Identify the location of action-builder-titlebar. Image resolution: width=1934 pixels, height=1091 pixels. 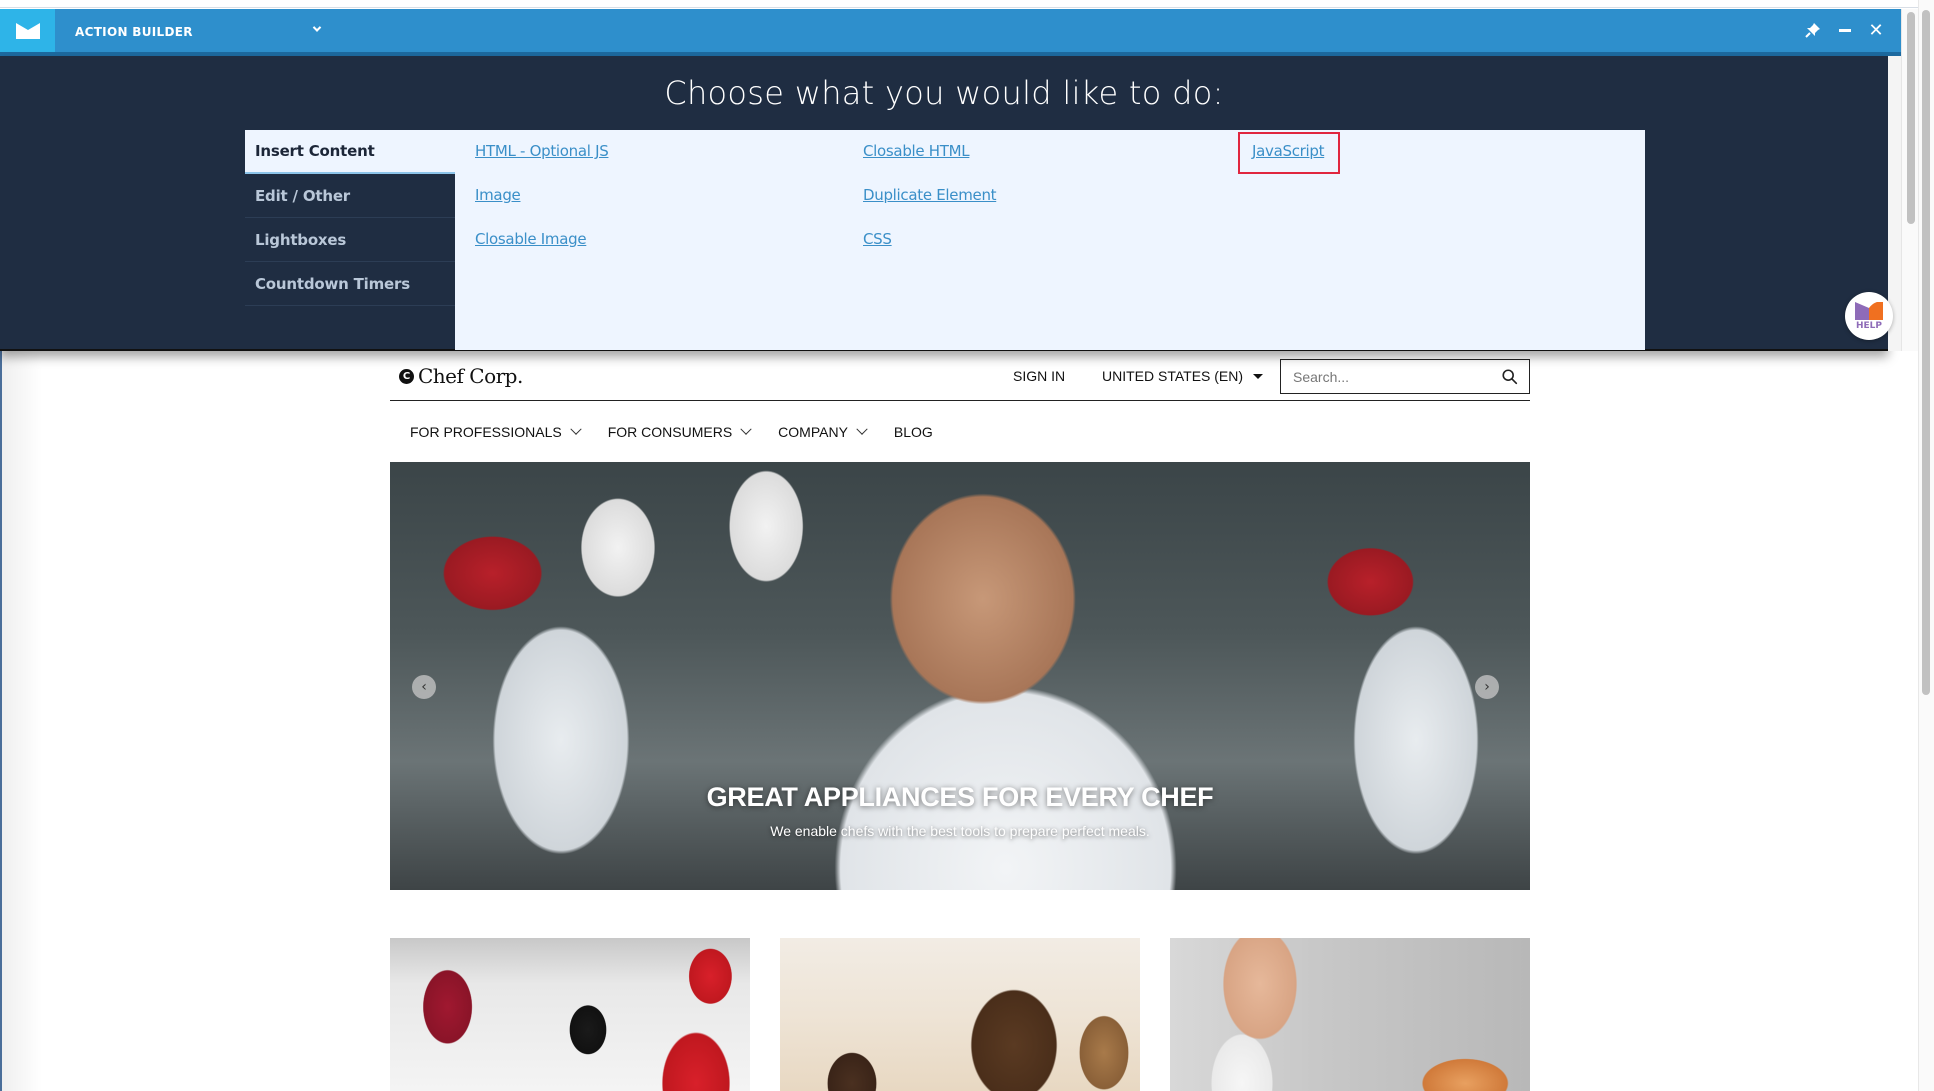
(950, 30).